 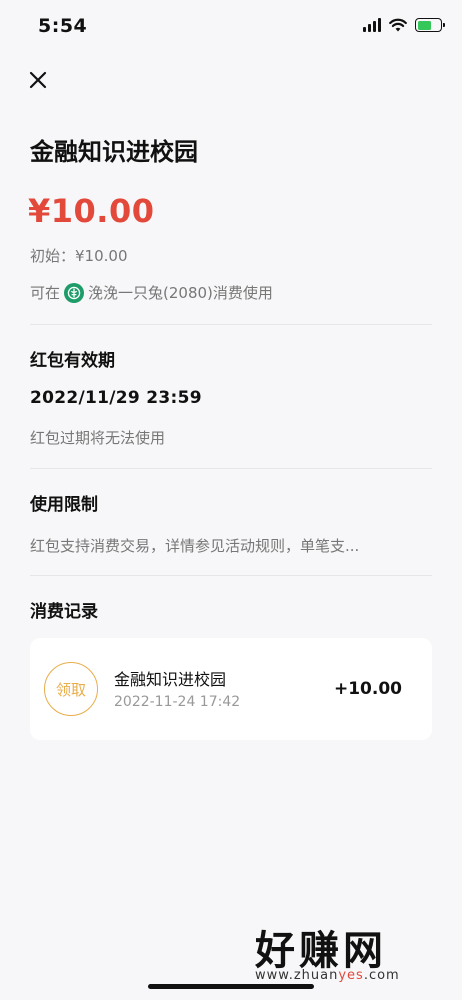 I want to click on record-title: 金融知识进校园, so click(x=170, y=679).